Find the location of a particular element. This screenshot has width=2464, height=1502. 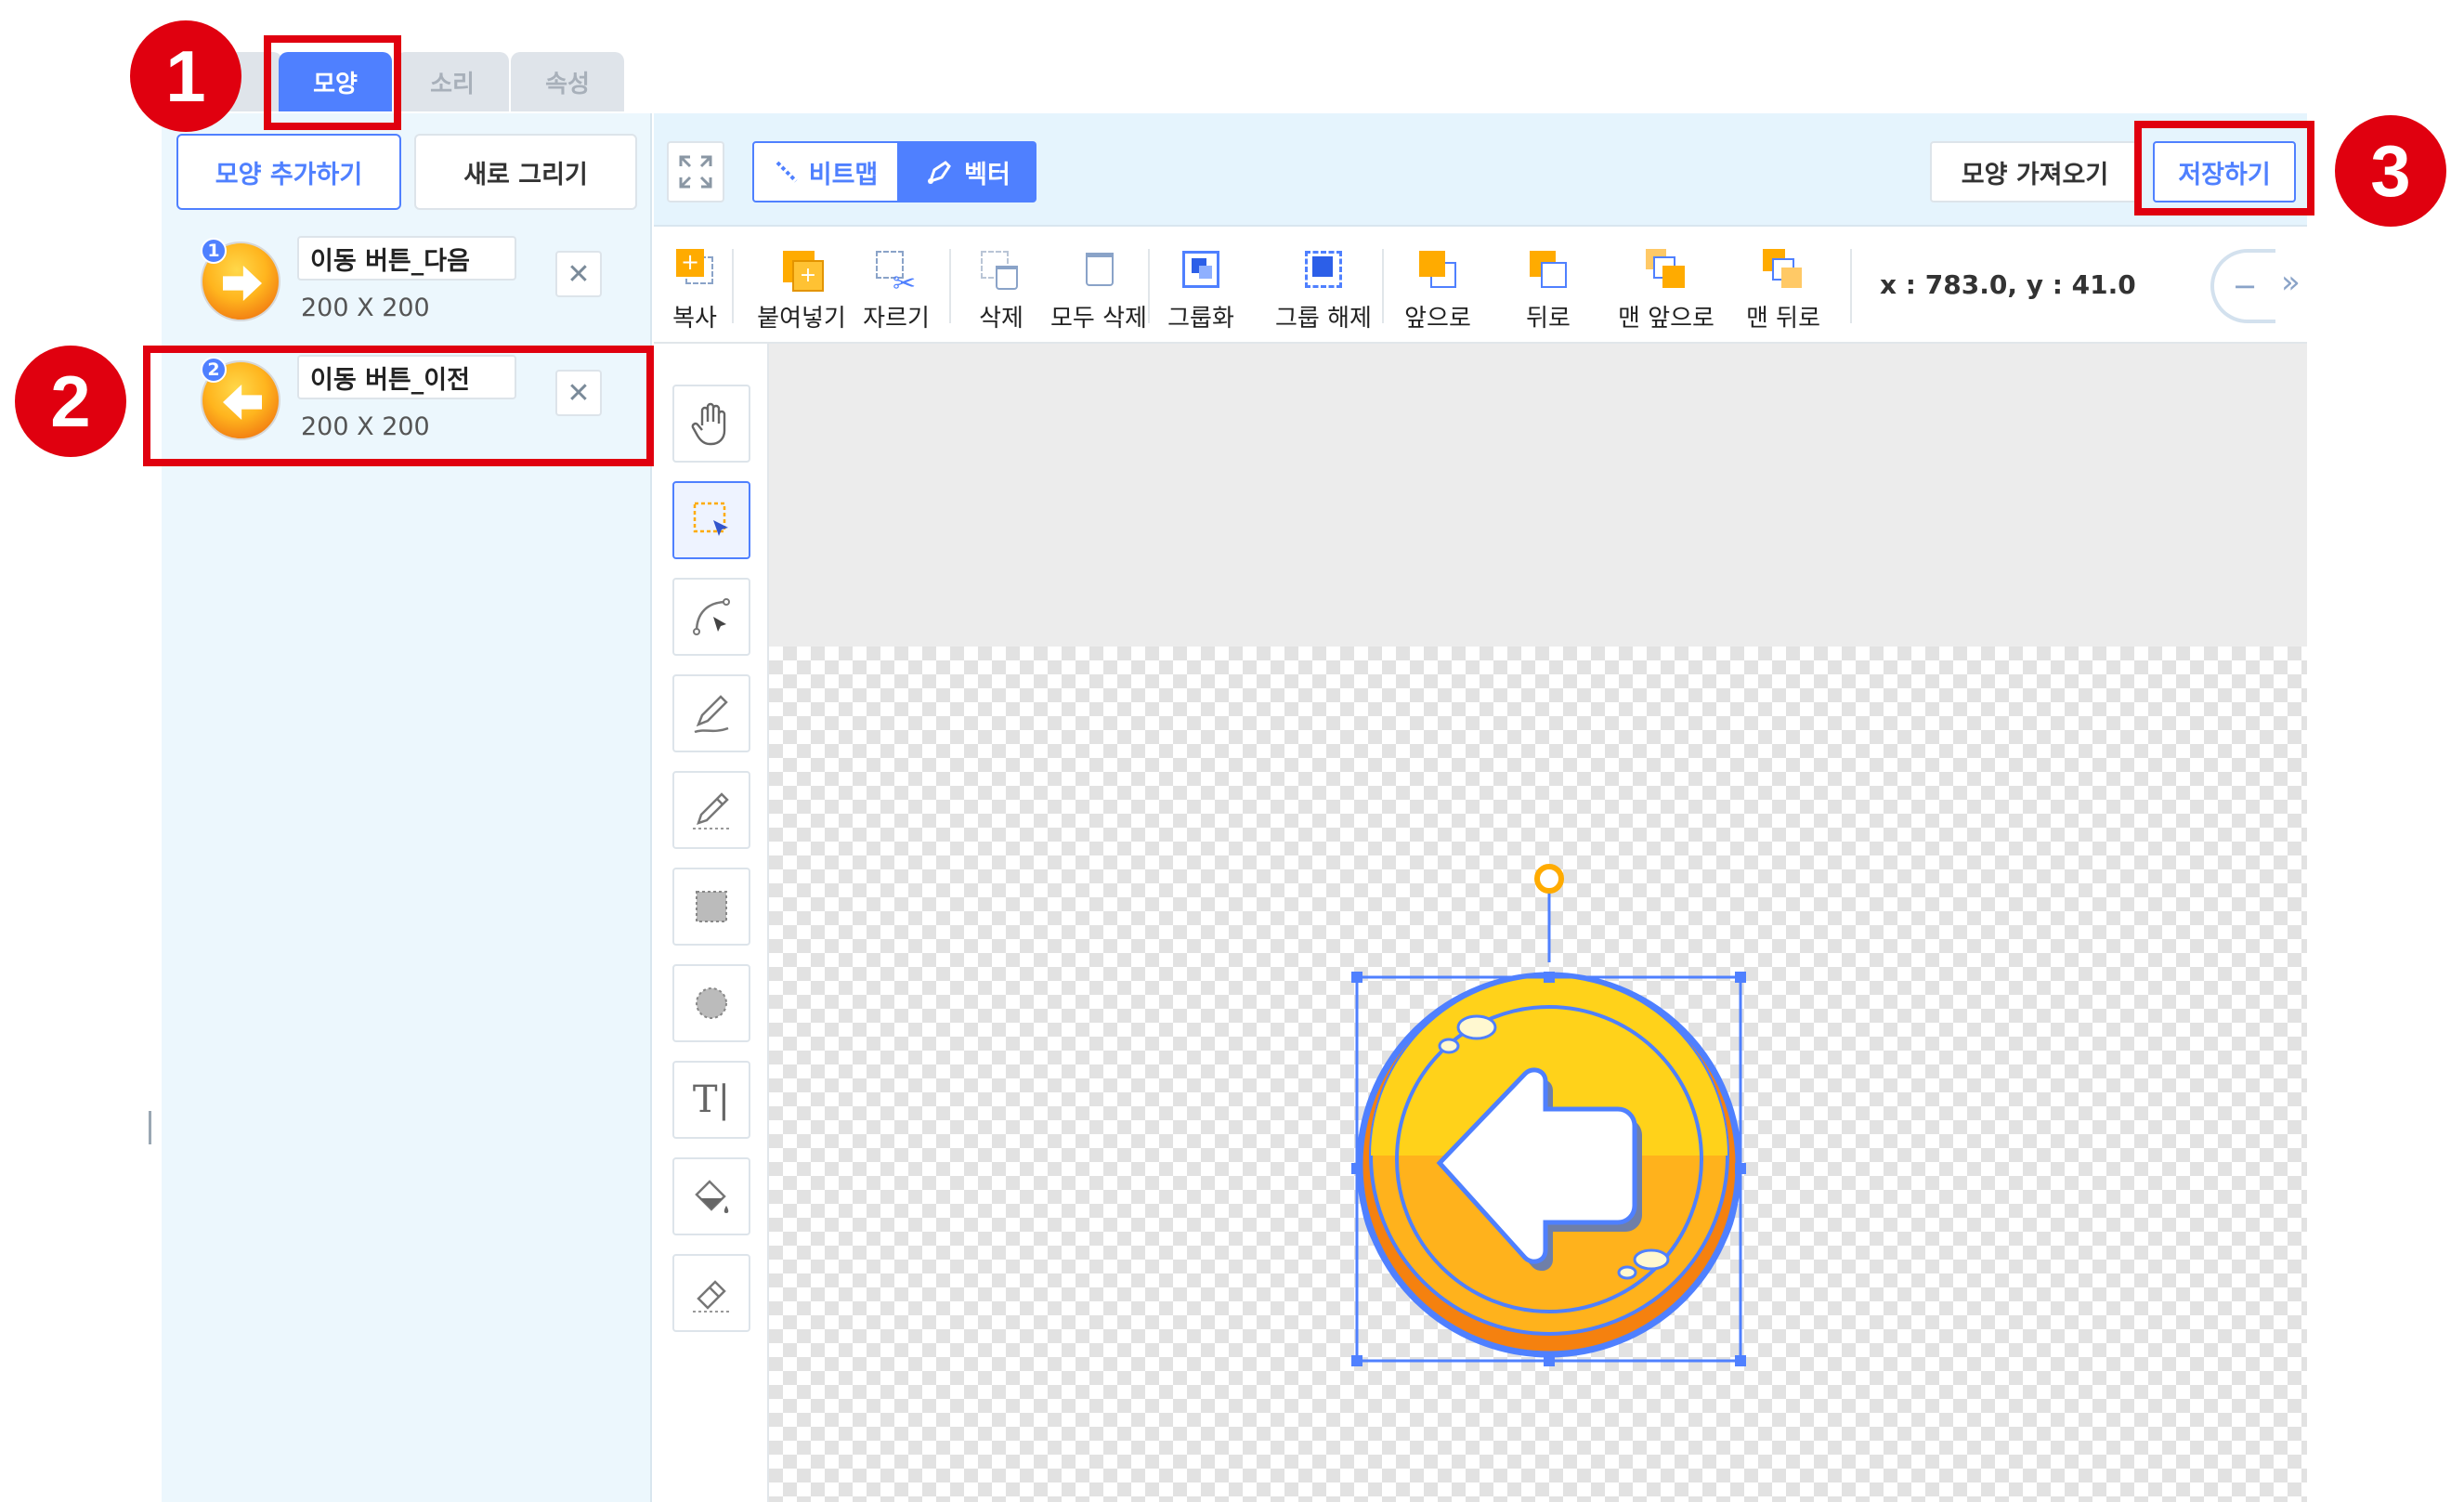

bitmap-label: 비트맵 is located at coordinates (843, 174).